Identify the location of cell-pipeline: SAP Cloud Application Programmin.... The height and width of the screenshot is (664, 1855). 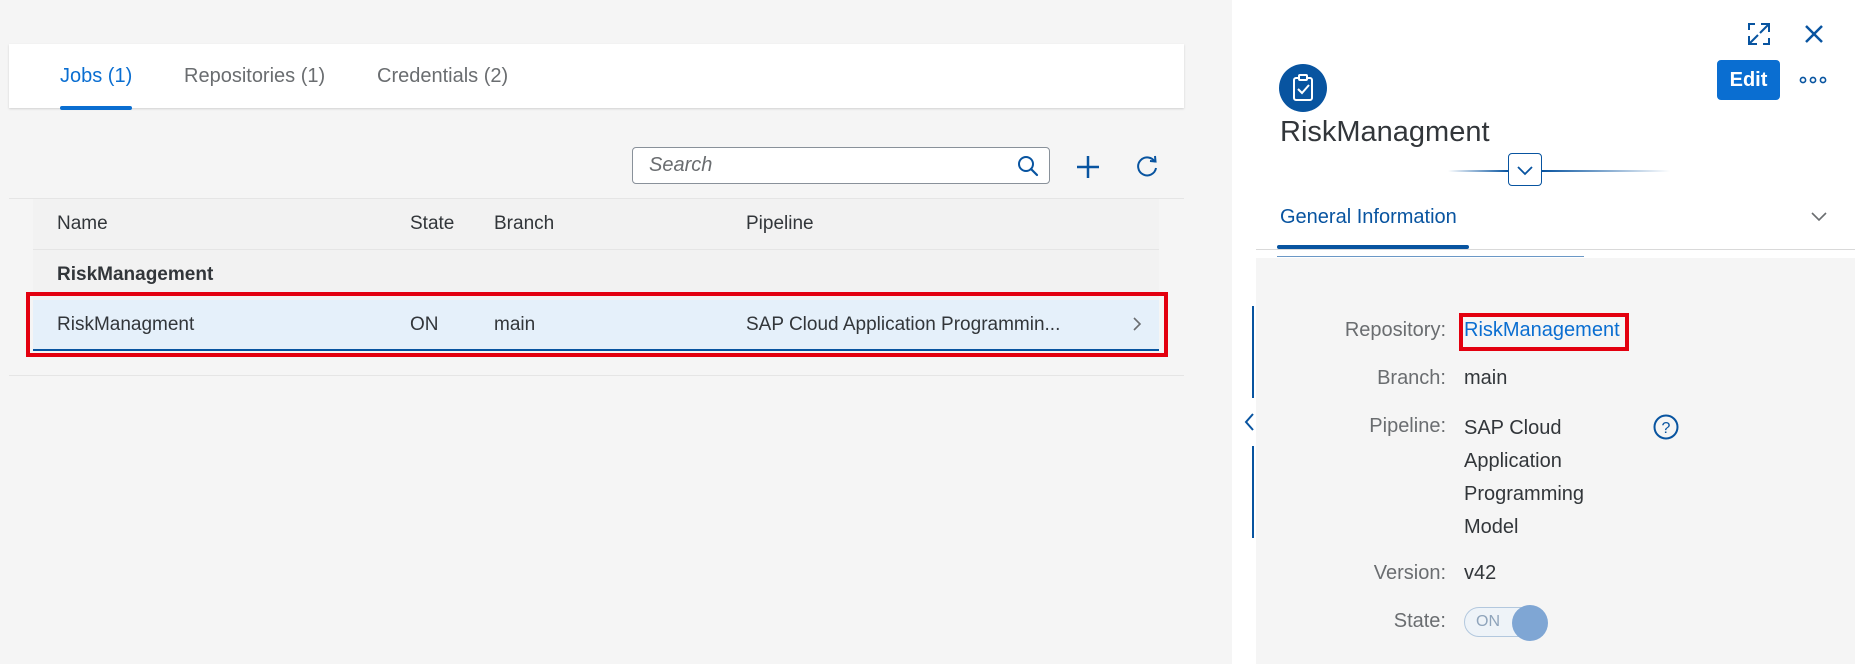
(903, 324).